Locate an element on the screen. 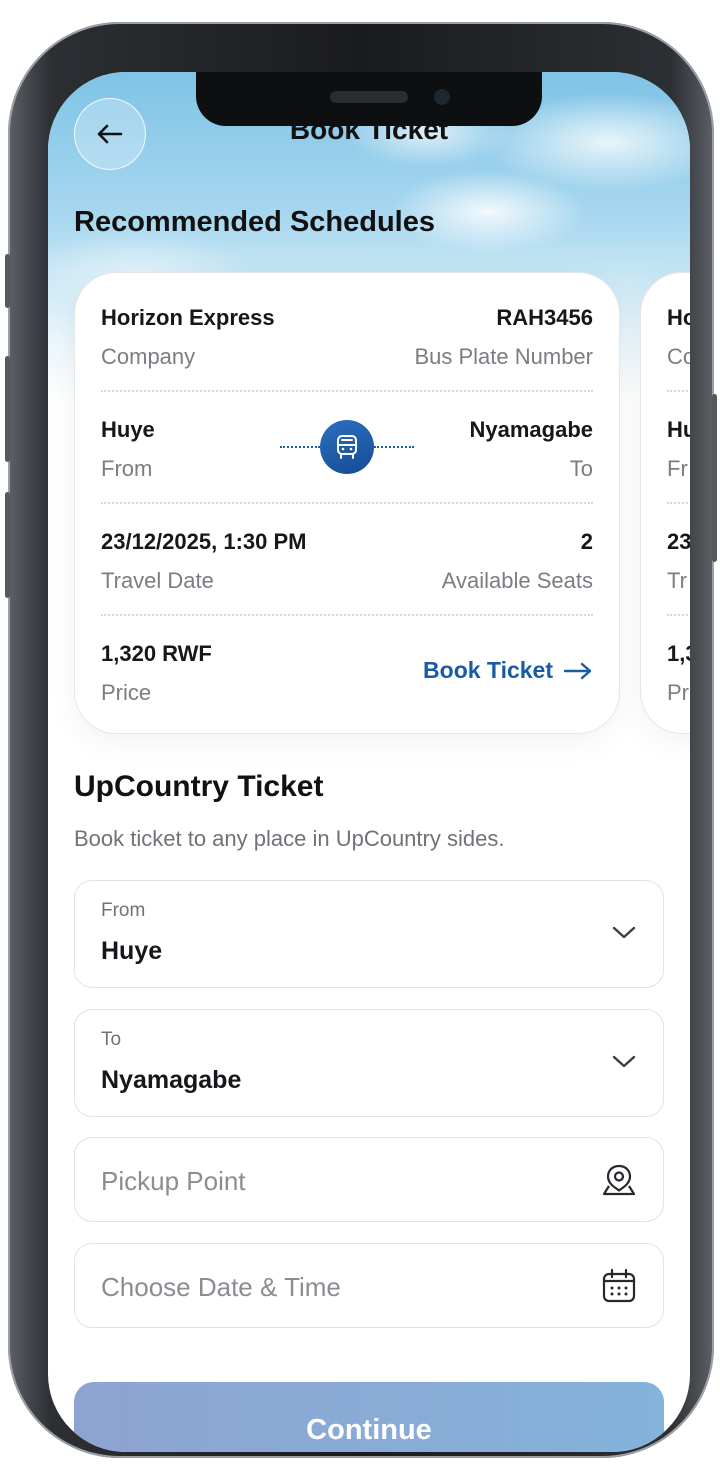  route-line-right is located at coordinates (394, 447).